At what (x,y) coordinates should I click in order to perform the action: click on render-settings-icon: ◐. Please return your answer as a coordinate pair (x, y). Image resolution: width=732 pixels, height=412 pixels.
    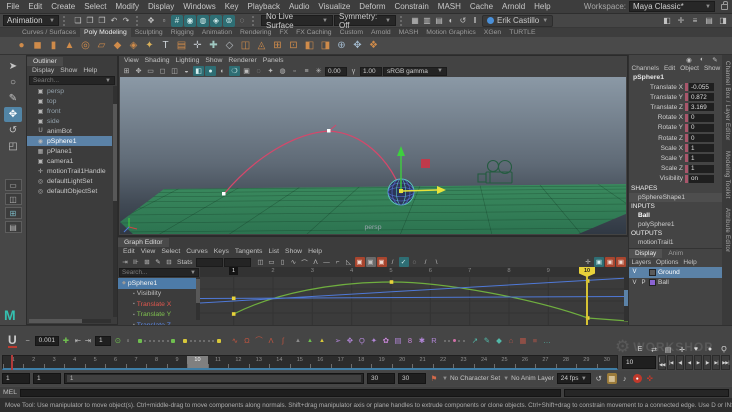
    Looking at the image, I should click on (451, 21).